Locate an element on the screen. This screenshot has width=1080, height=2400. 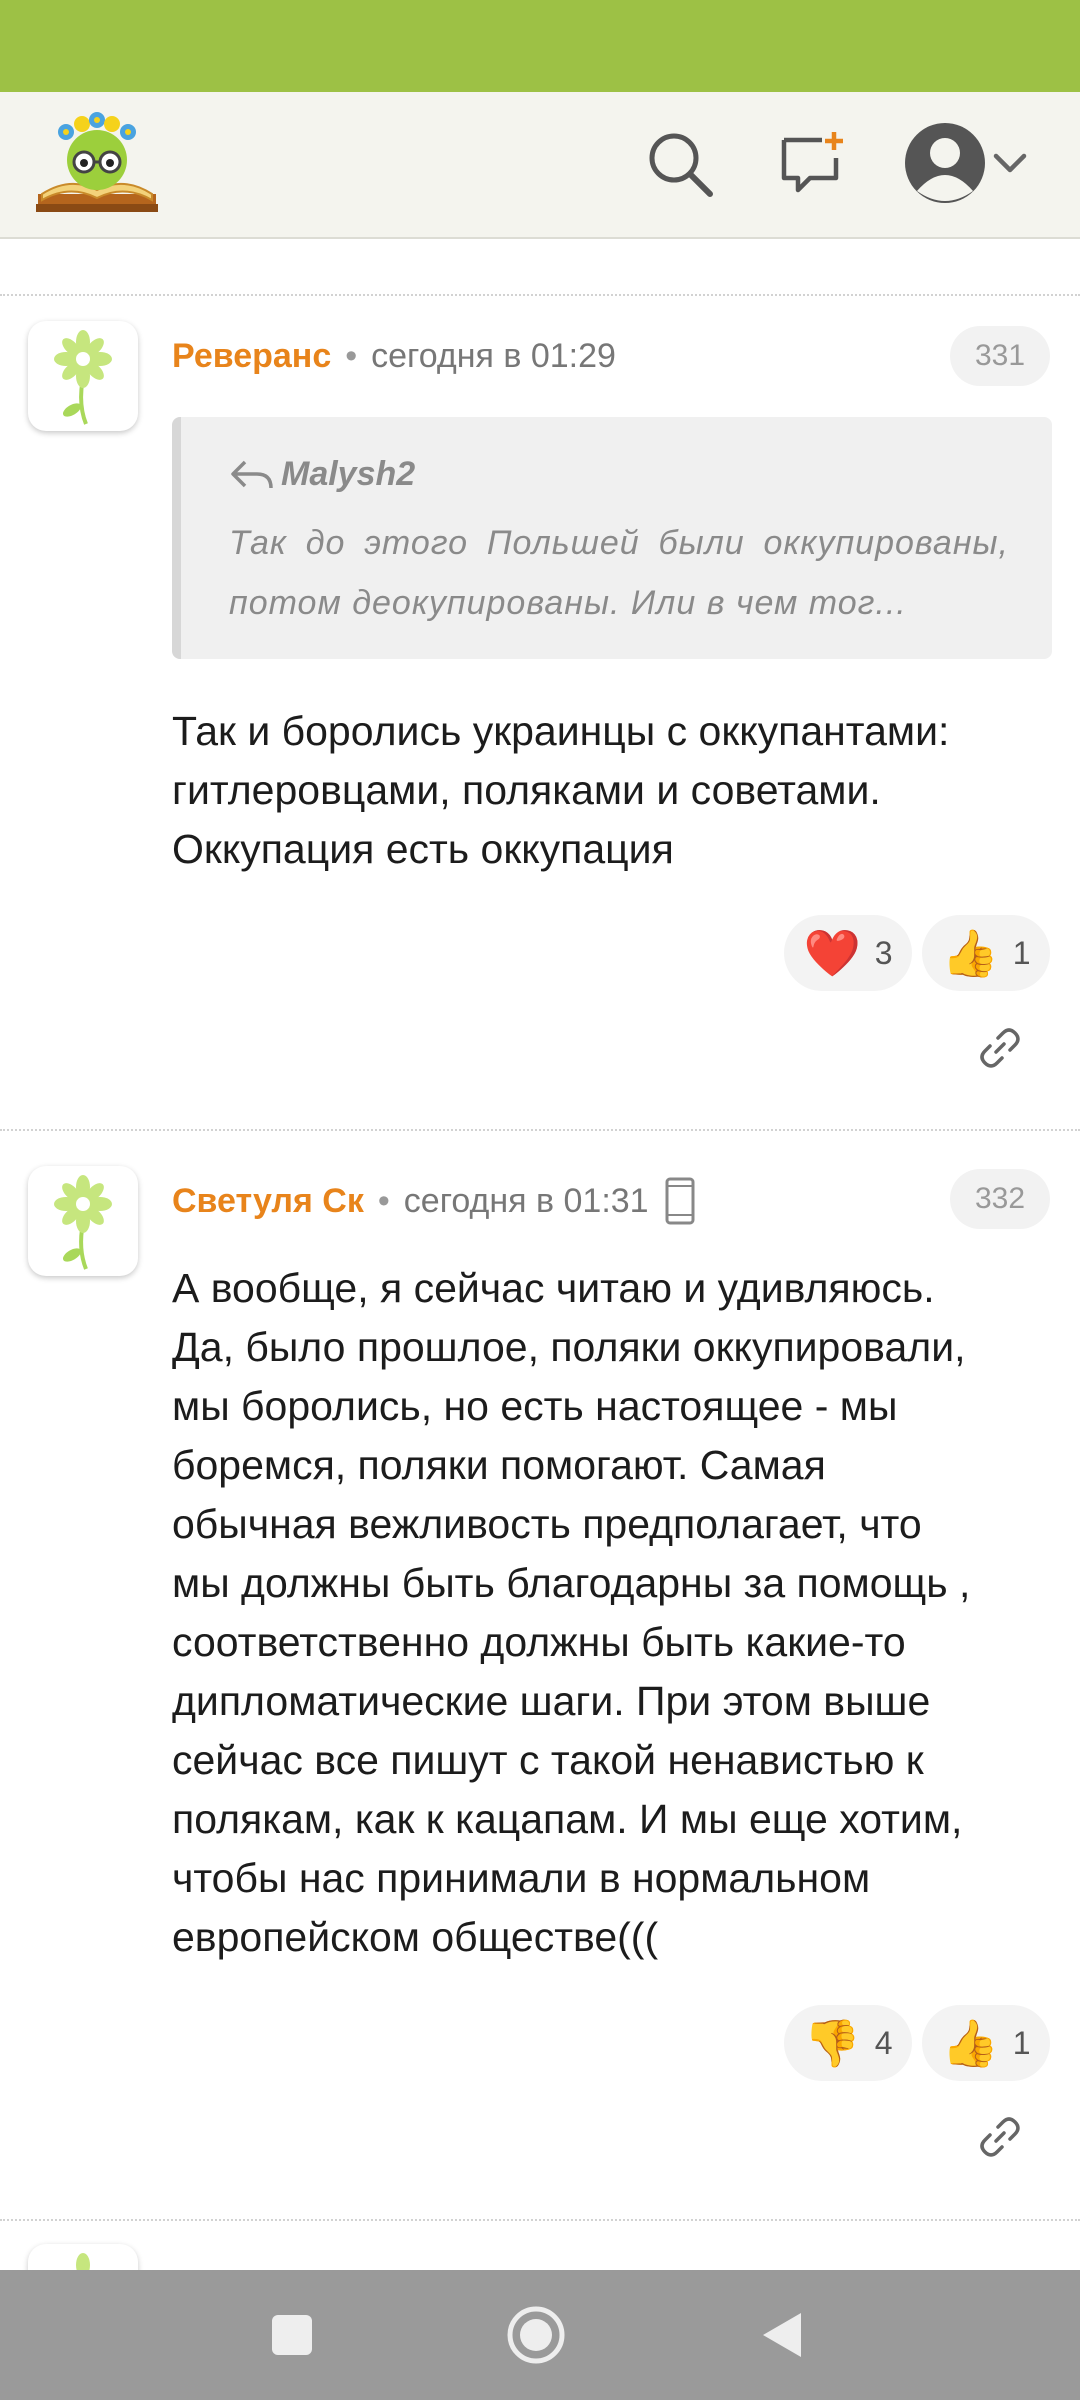
triangle-back-icon is located at coordinates (782, 2335).